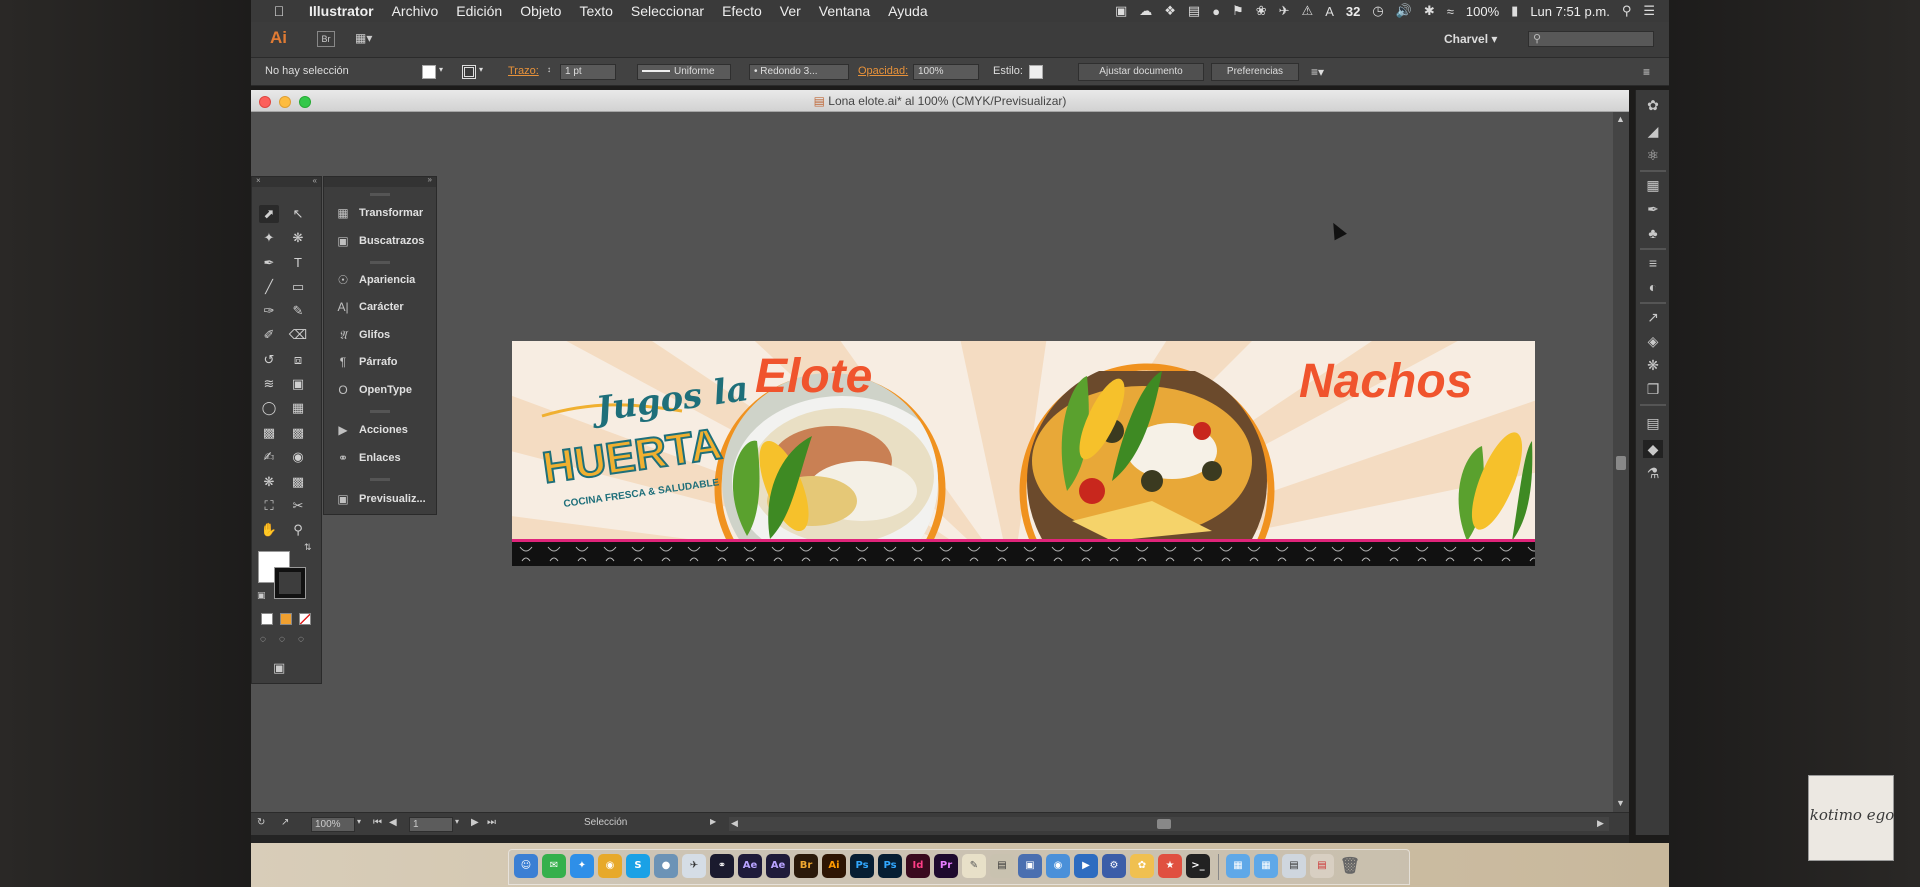 The height and width of the screenshot is (887, 1920). Describe the element at coordinates (285, 822) in the screenshot. I see `status-share-icon: ↗` at that location.